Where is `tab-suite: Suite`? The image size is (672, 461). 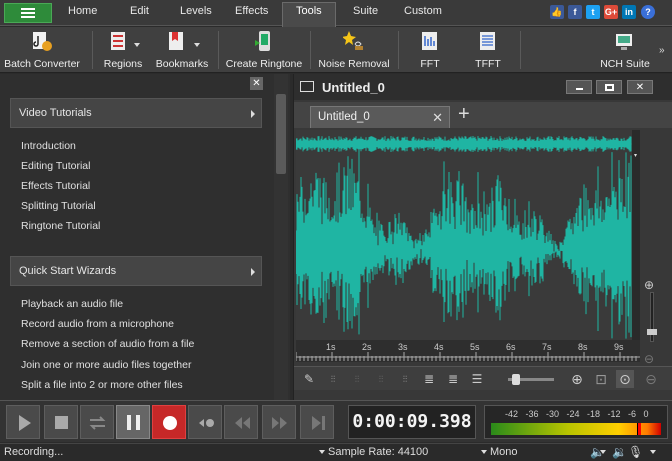
tab-suite: Suite is located at coordinates (365, 11).